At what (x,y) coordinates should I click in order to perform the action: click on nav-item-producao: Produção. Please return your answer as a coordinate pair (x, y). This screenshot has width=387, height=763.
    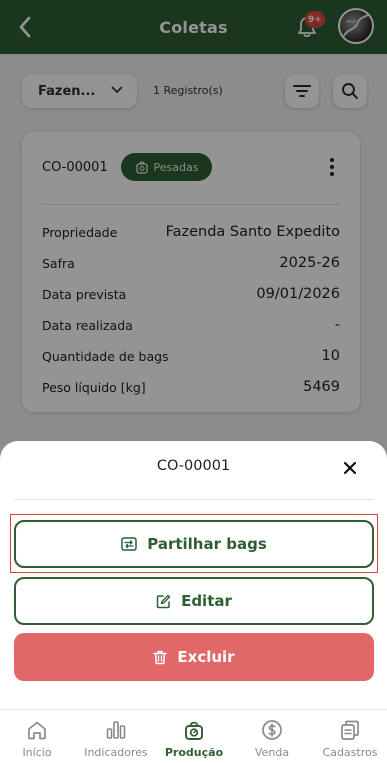
    Looking at the image, I should click on (194, 740).